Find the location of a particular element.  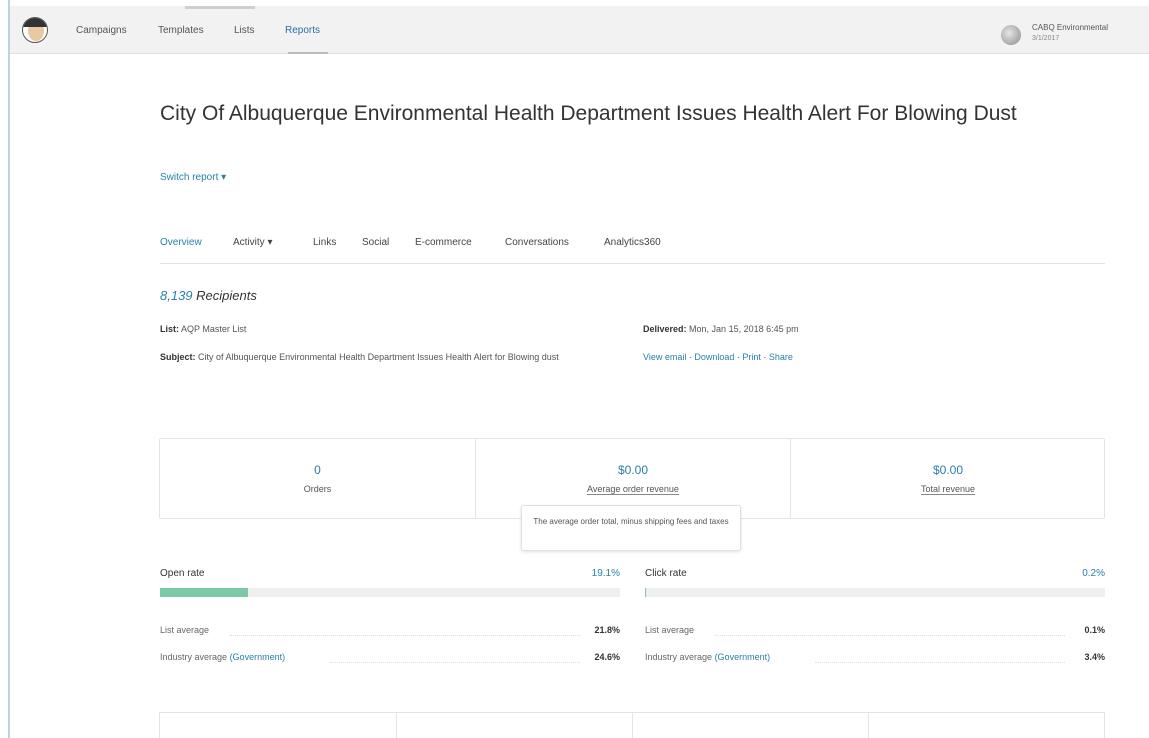

top-accent-bar is located at coordinates (220, 7).